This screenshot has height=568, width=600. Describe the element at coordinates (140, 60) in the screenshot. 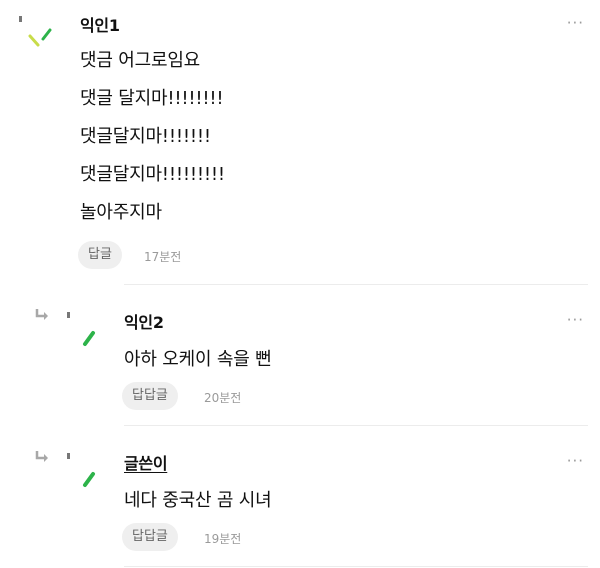

I see `comment-line: 댓금 어그로임요` at that location.